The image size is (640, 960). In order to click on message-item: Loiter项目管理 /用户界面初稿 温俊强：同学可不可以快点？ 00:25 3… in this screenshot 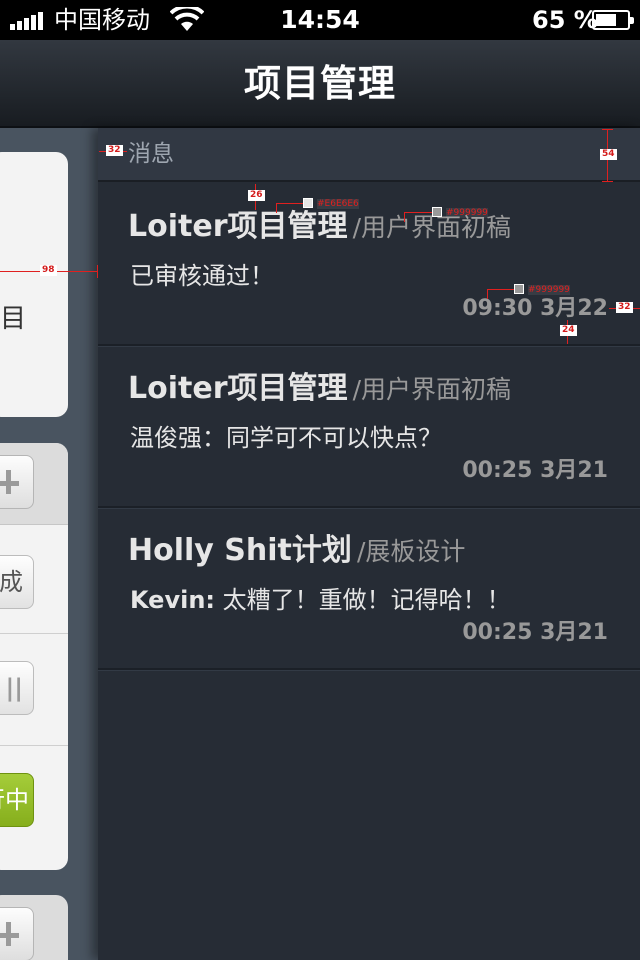, I will do `click(369, 427)`.